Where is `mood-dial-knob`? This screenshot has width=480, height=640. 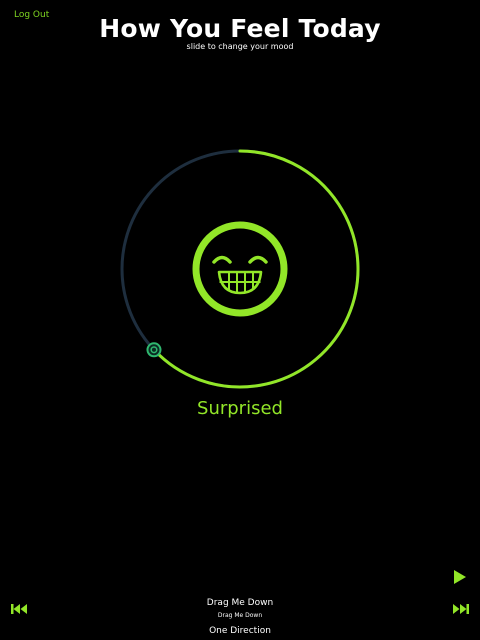 mood-dial-knob is located at coordinates (154, 350).